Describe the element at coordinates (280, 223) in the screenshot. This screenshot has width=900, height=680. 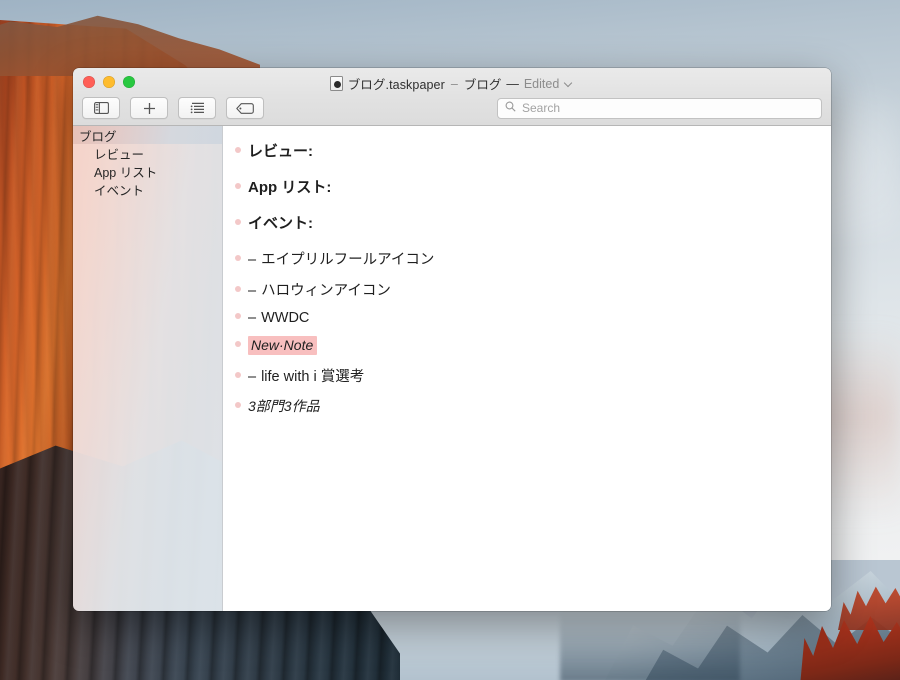
I see `project-title: イベント:` at that location.